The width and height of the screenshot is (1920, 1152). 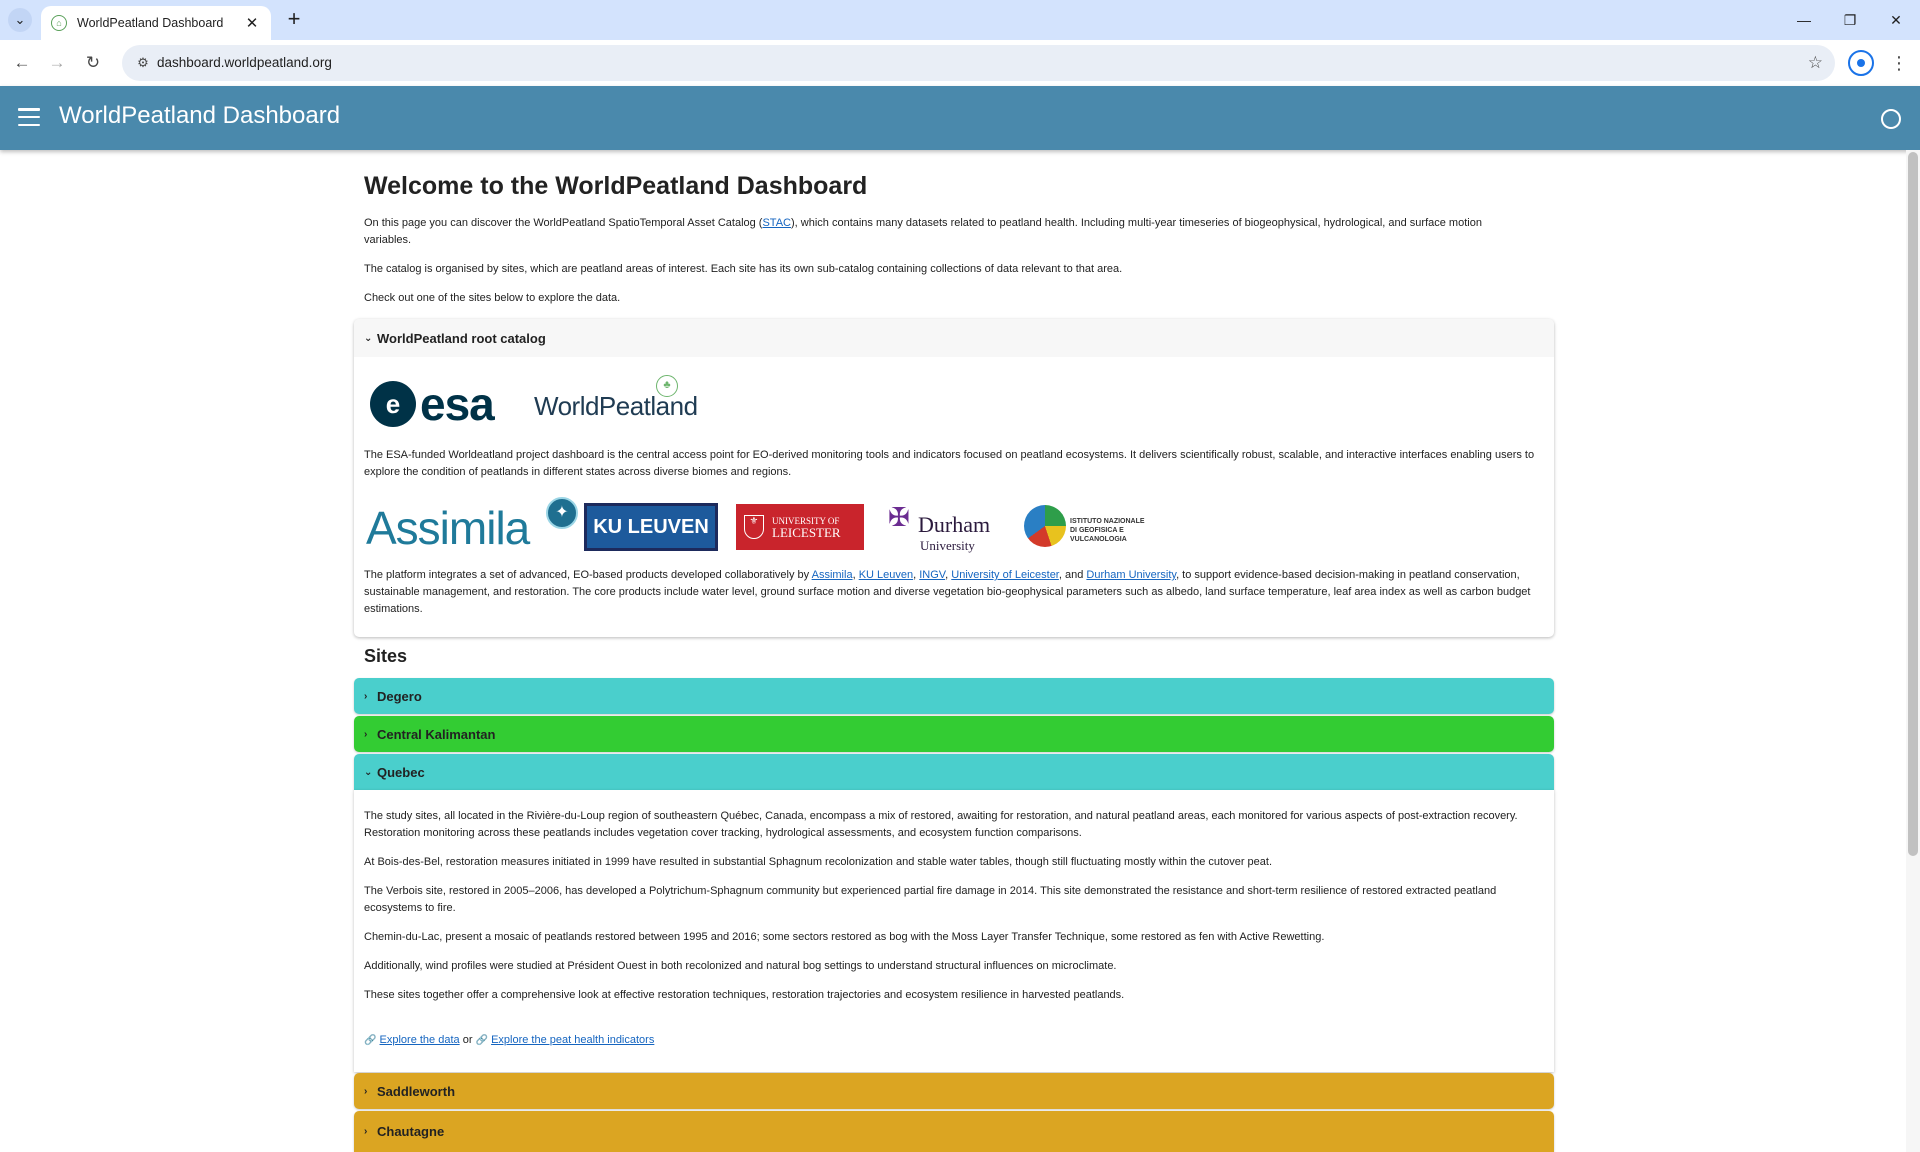 I want to click on site-bar-quebec: ⌄ Quebec, so click(x=954, y=772).